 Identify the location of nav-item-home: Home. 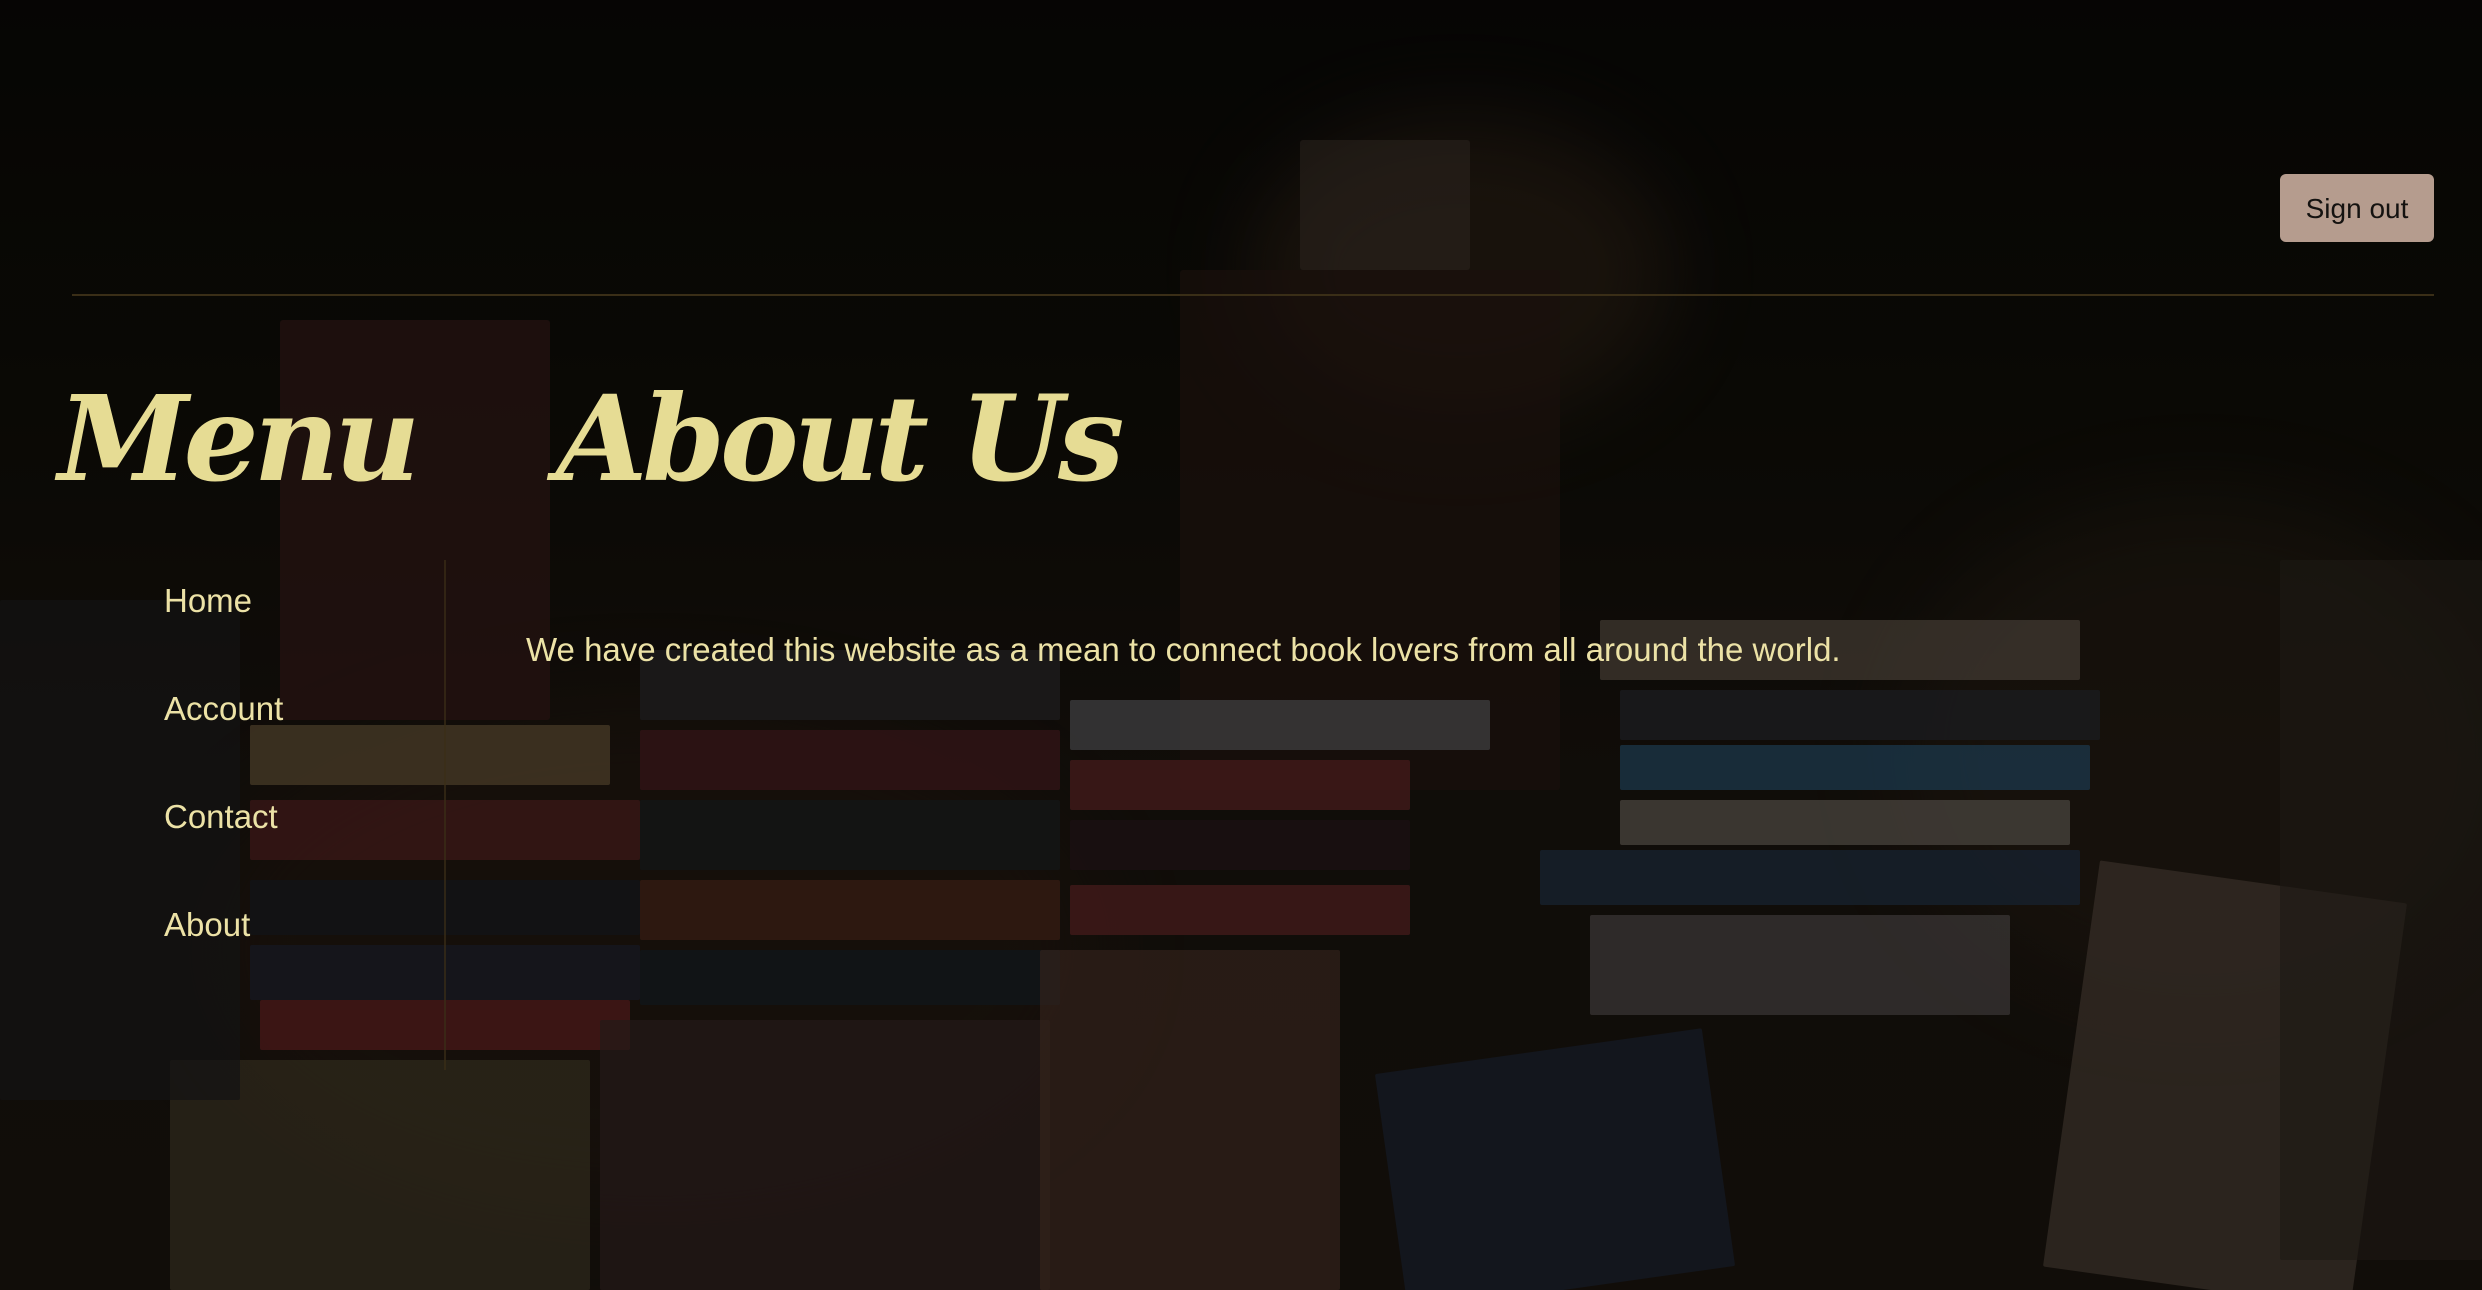
(223, 622).